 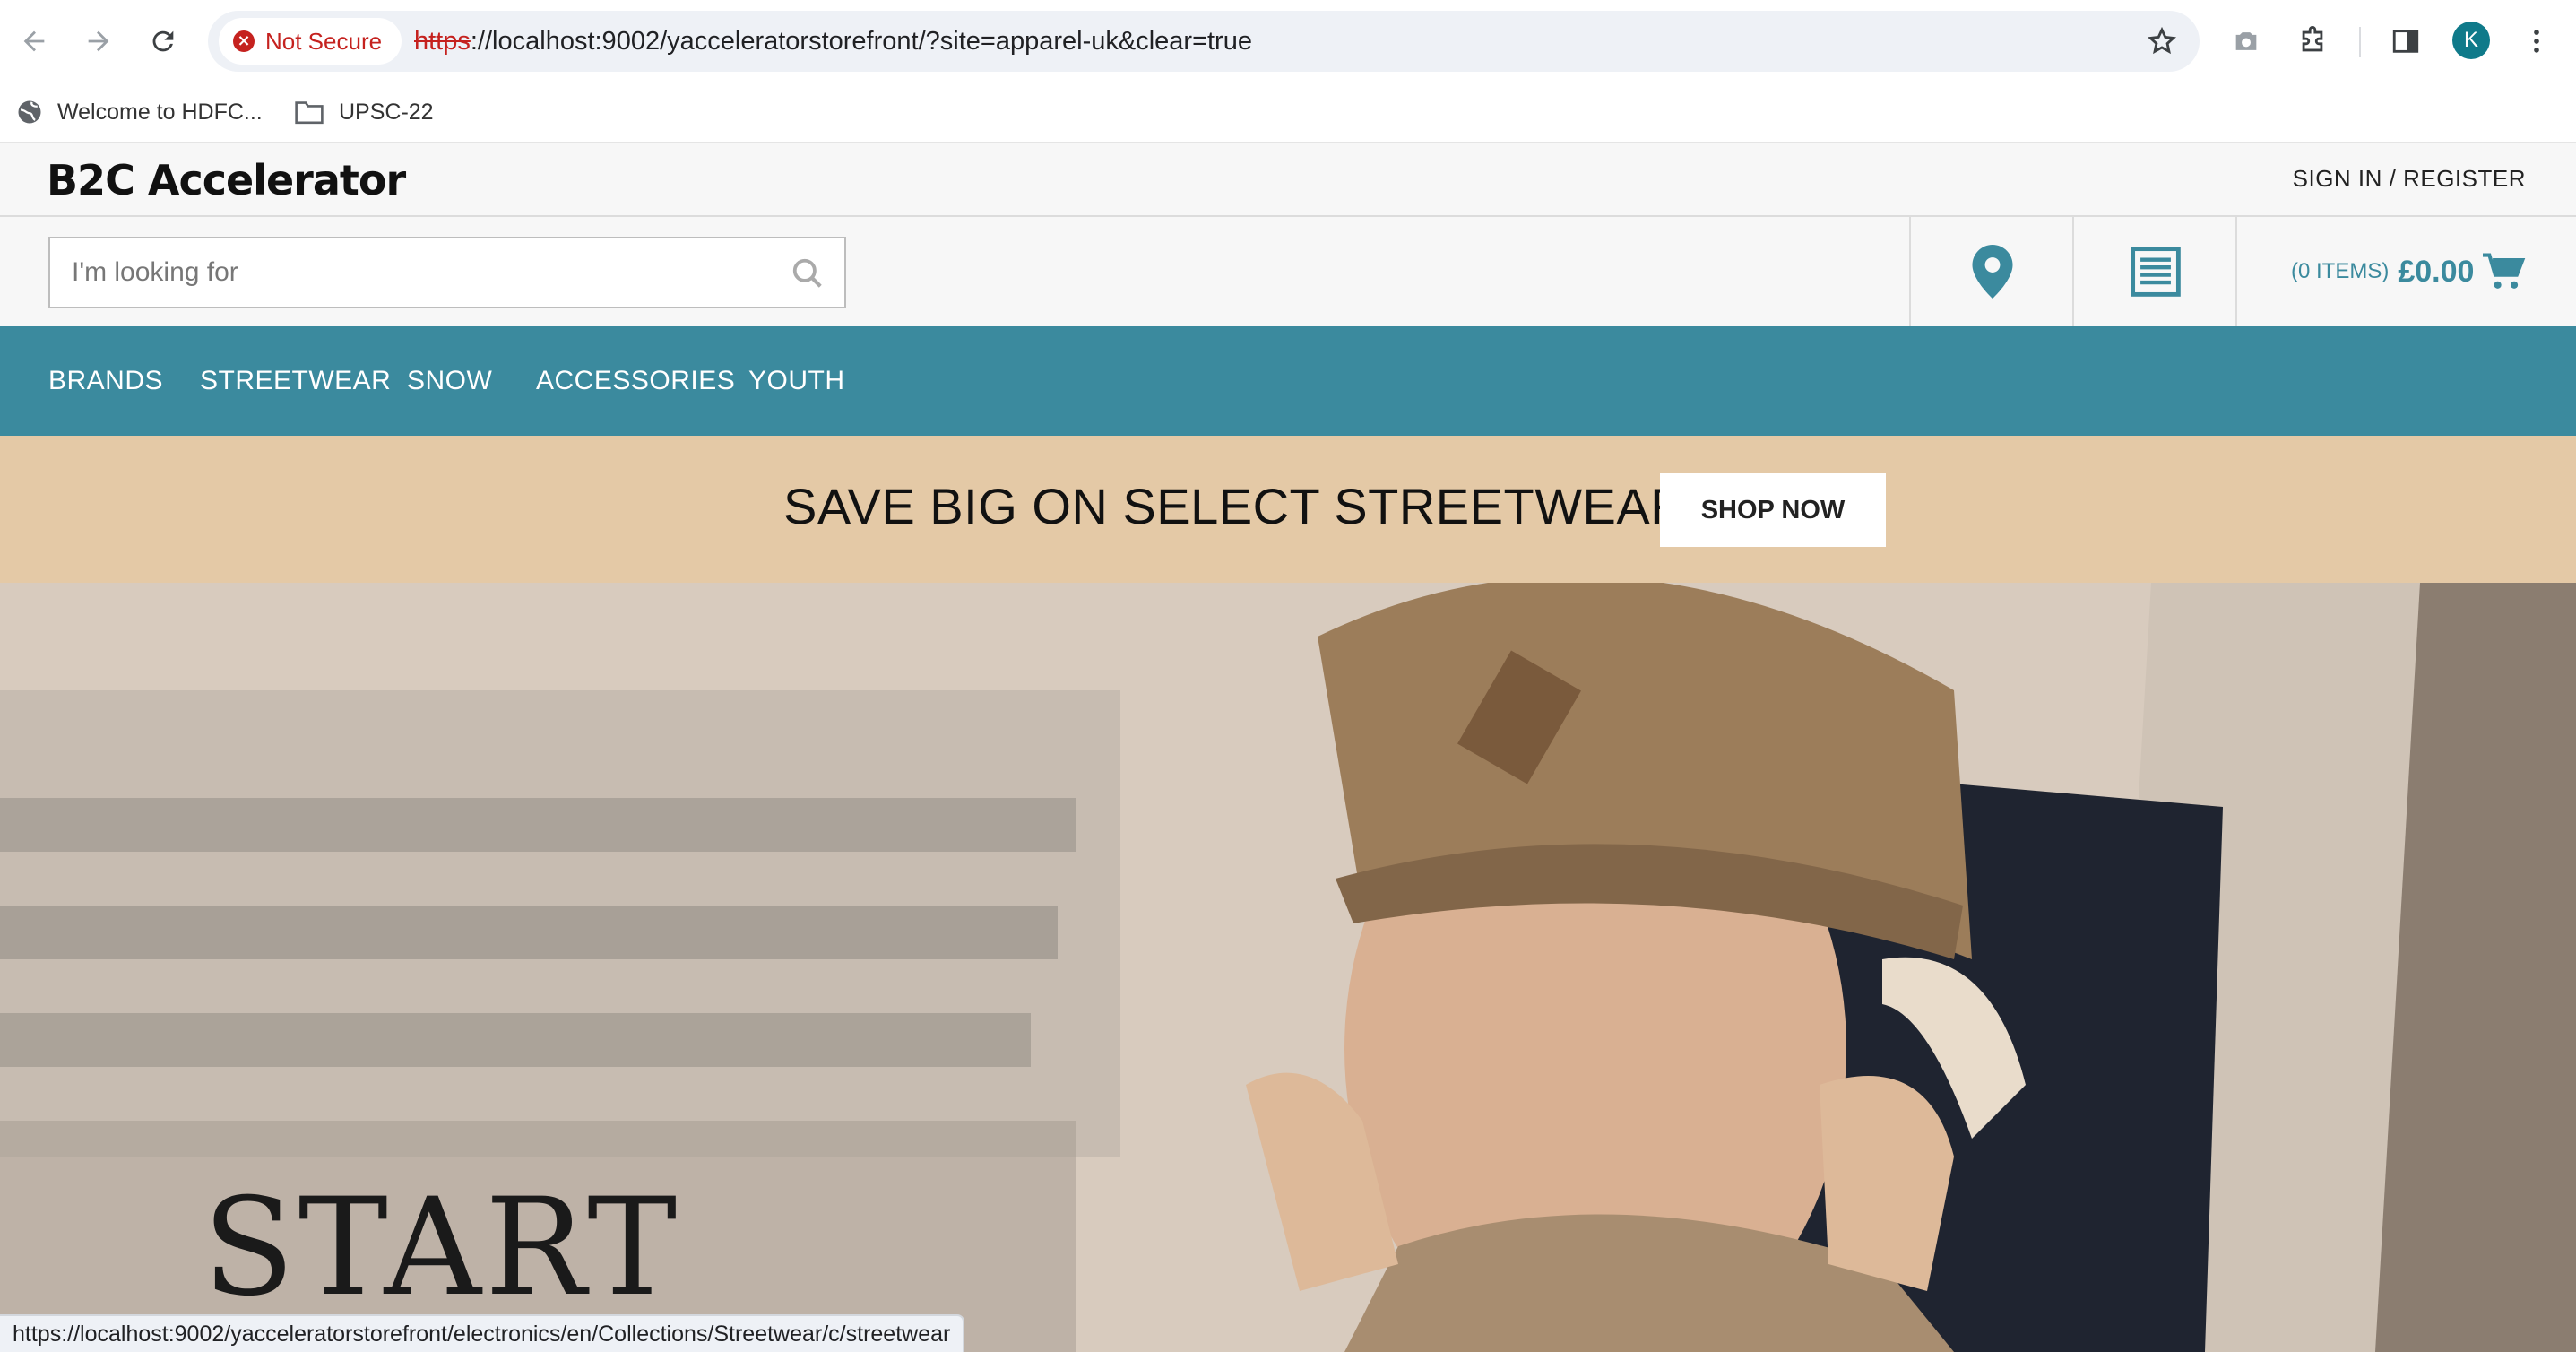 What do you see at coordinates (2409, 179) in the screenshot?
I see `sign-in-register-link: SIGN IN / REGISTER` at bounding box center [2409, 179].